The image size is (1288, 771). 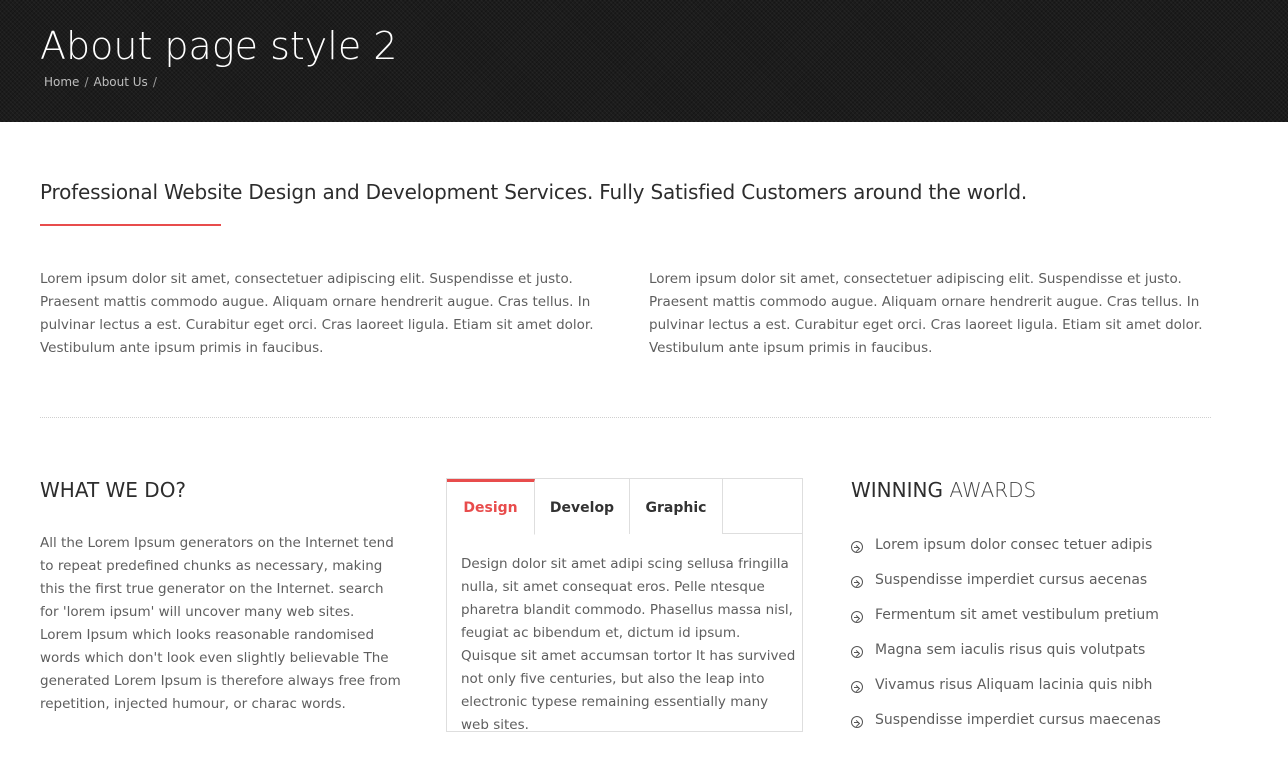 What do you see at coordinates (491, 507) in the screenshot?
I see `tab-design: Design` at bounding box center [491, 507].